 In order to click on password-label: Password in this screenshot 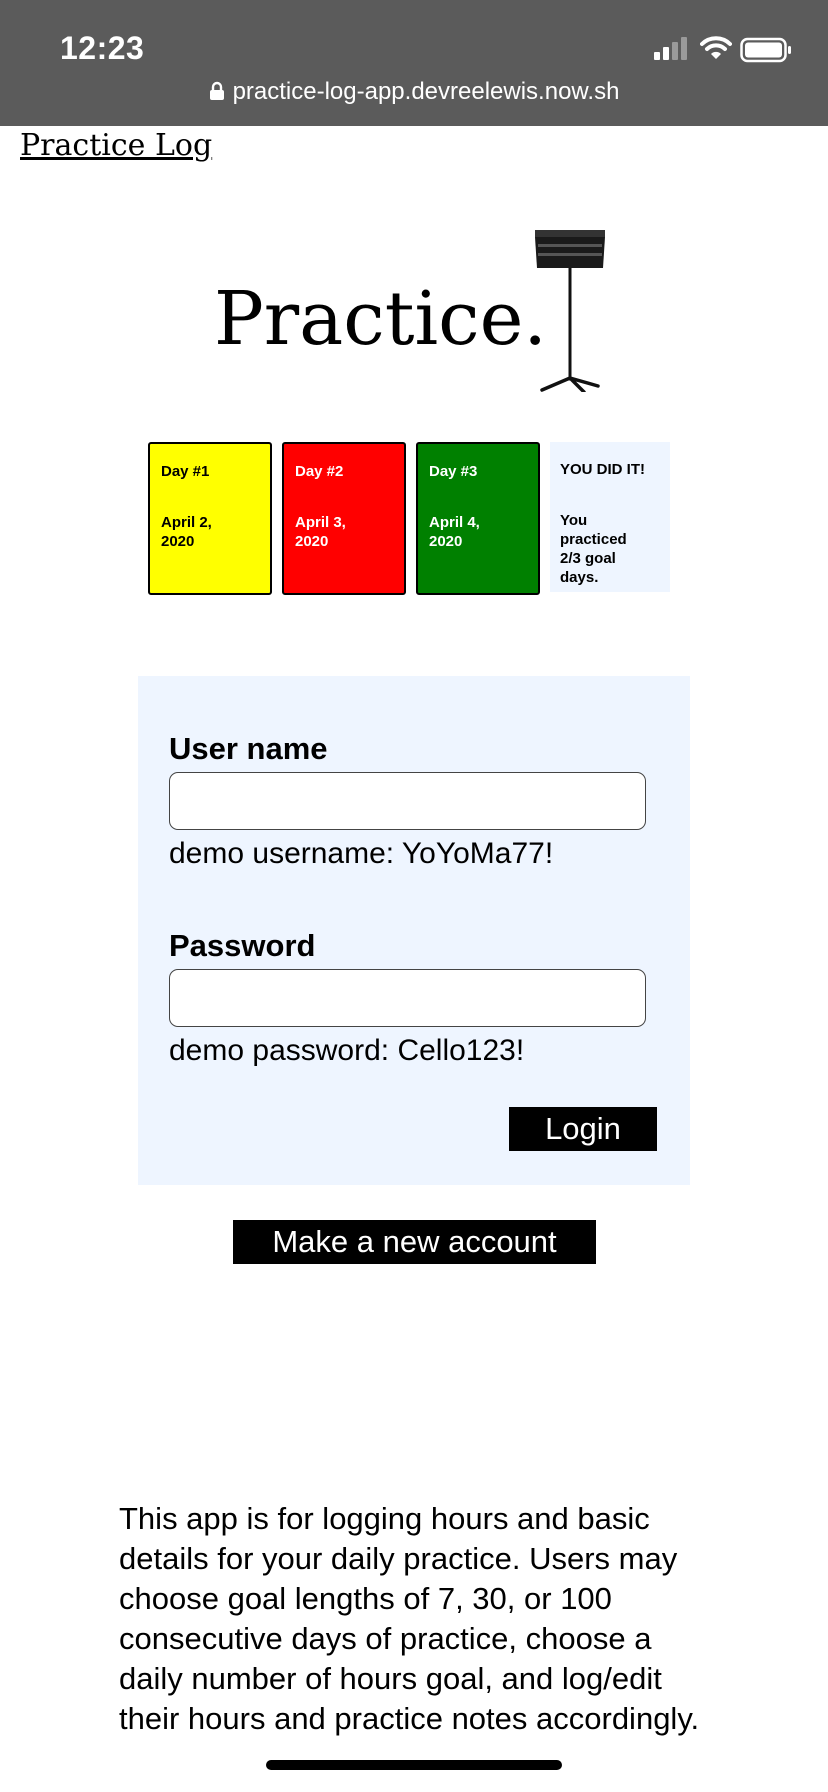, I will do `click(242, 945)`.